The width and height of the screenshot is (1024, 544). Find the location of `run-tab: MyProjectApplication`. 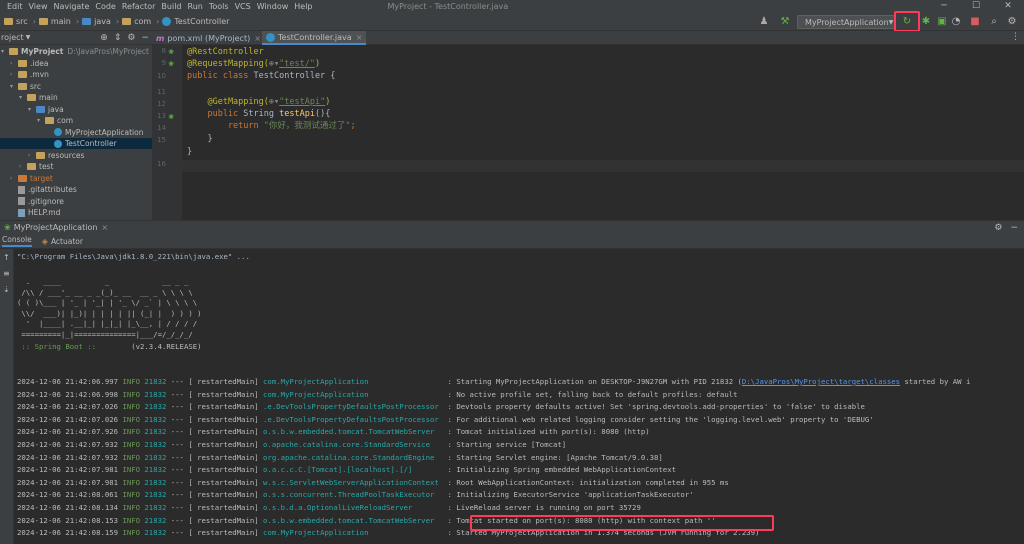

run-tab: MyProjectApplication is located at coordinates (56, 227).